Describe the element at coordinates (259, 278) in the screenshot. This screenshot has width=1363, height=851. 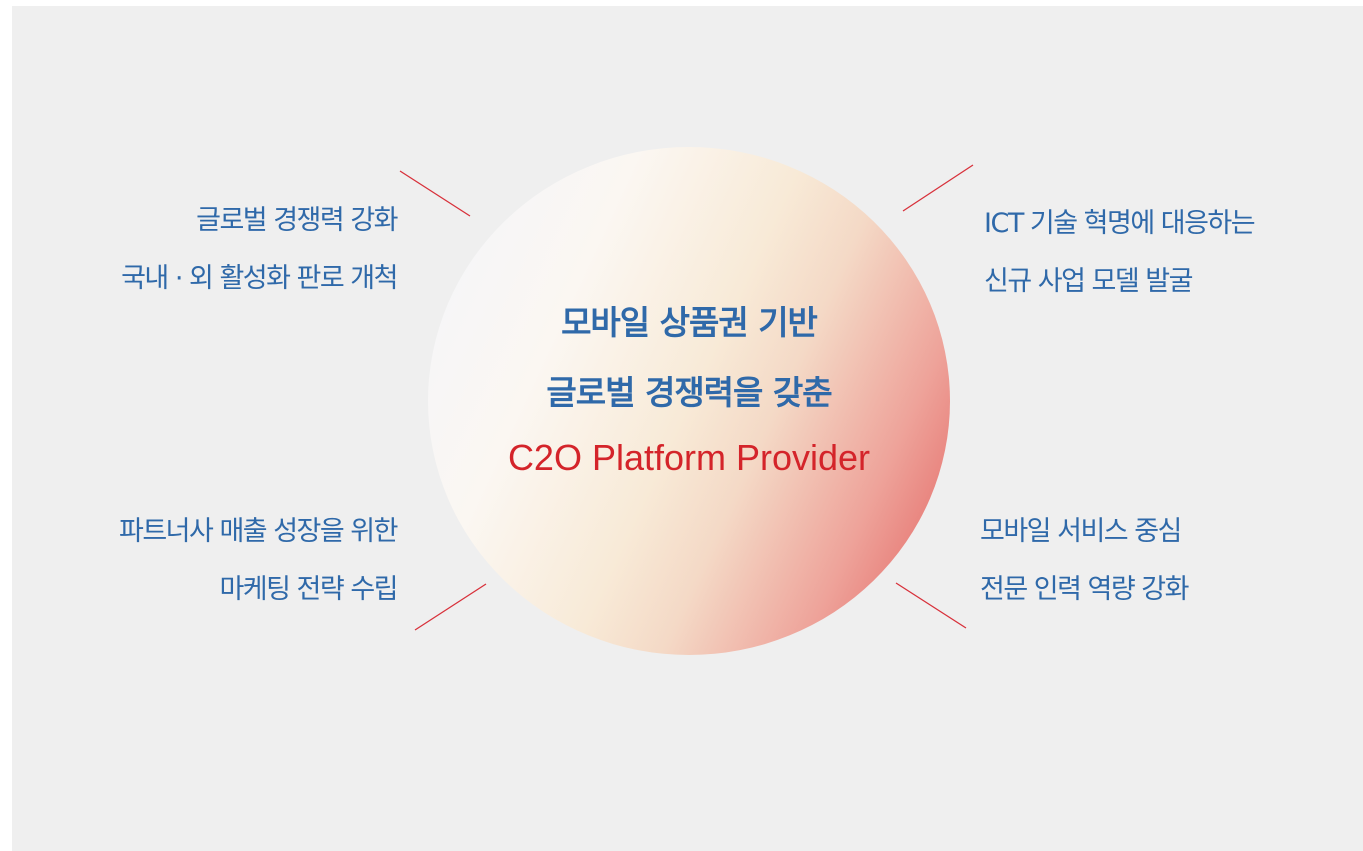
I see `top-left-label-line-2: 국내 · 외 활성화 판로 개척` at that location.